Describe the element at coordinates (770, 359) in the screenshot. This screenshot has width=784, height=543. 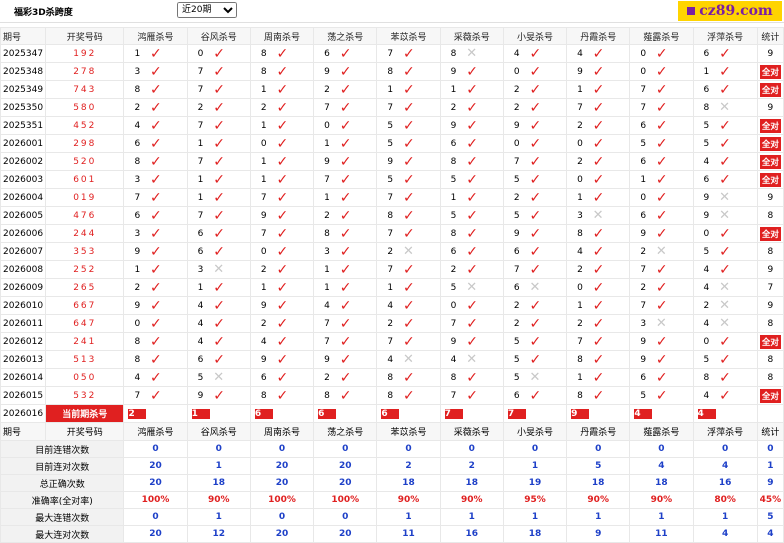
I see `stat-cell: 8` at that location.